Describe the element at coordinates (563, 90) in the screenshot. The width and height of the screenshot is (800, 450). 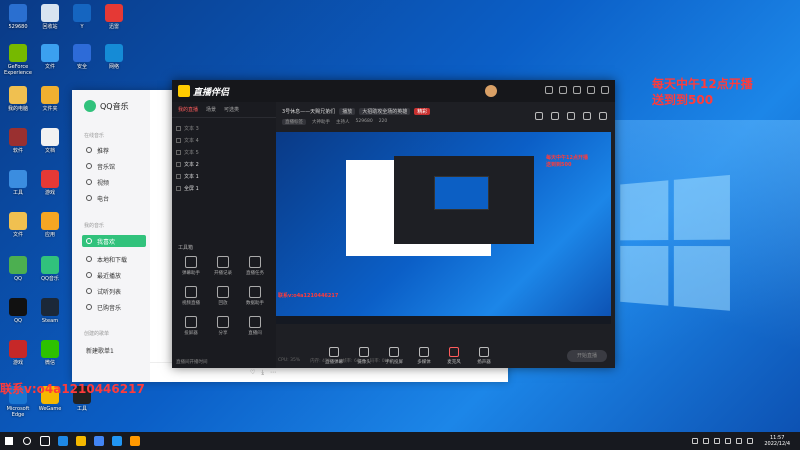
I see `help-icon` at that location.